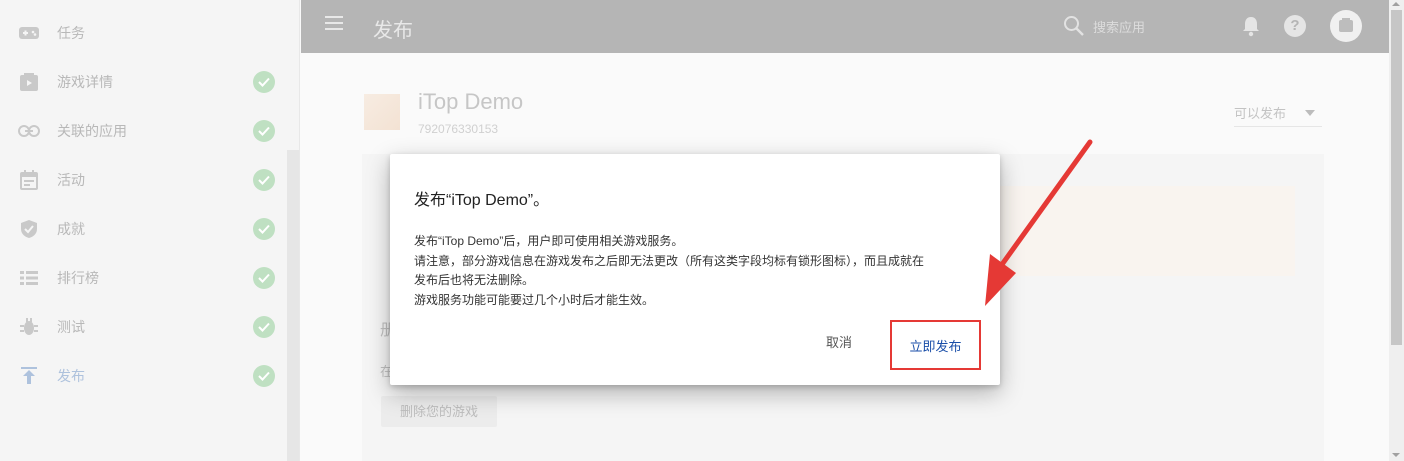 The width and height of the screenshot is (1404, 461). What do you see at coordinates (335, 26) in the screenshot?
I see `menu-icon` at bounding box center [335, 26].